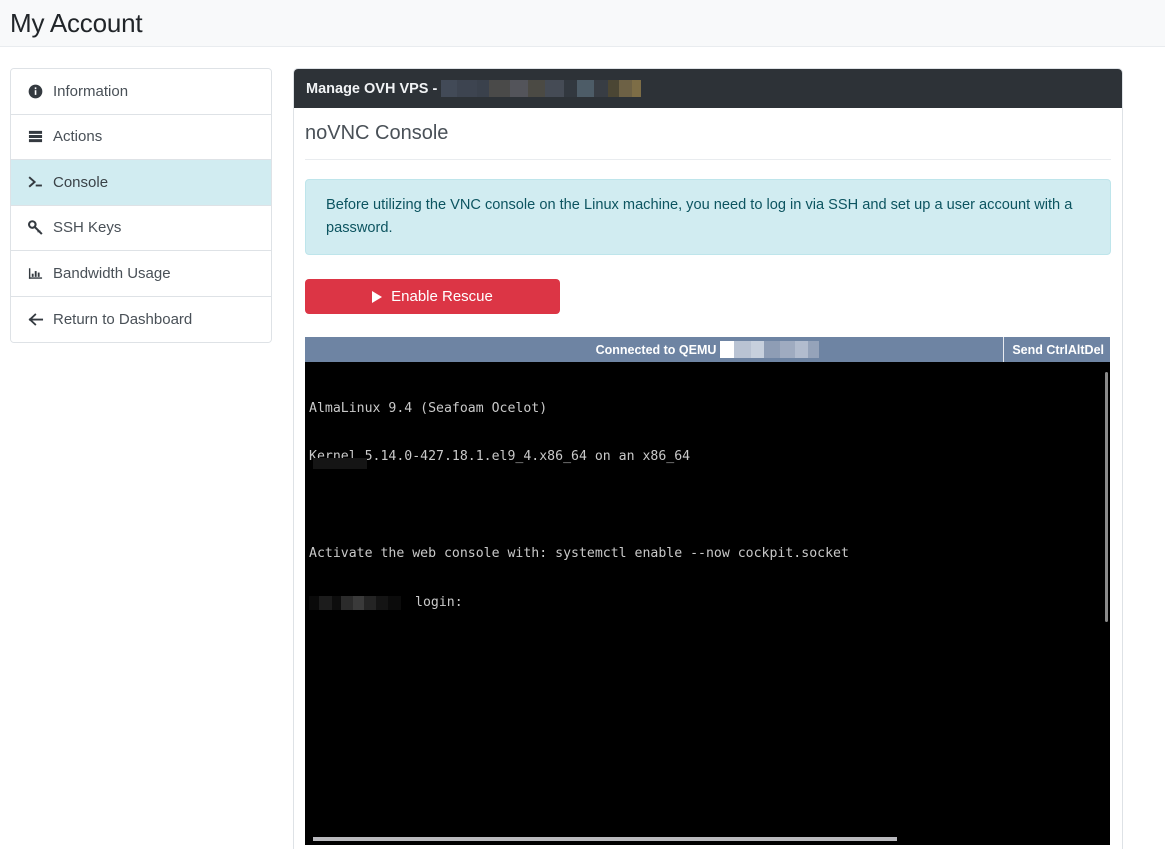 The width and height of the screenshot is (1165, 849). What do you see at coordinates (76, 23) in the screenshot?
I see `page-title: My Account` at bounding box center [76, 23].